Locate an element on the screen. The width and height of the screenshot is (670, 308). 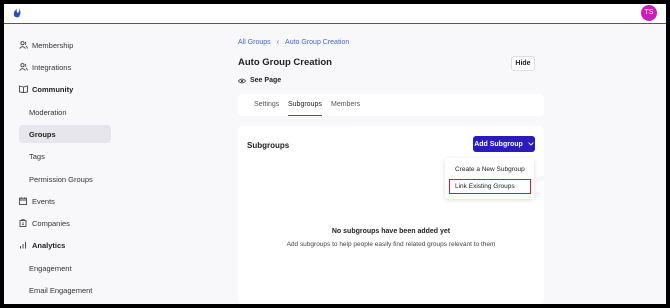
sidebar-item-permission-groups: Permission Groups is located at coordinates (65, 179).